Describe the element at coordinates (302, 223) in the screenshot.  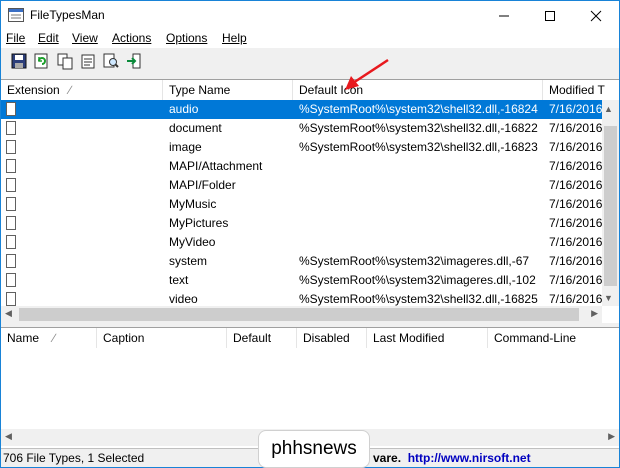
I see `table-row: MyPictures 7/16/2016` at that location.